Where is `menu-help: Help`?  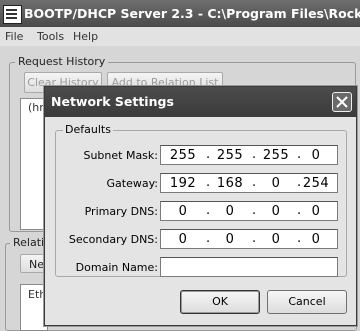 menu-help: Help is located at coordinates (85, 36).